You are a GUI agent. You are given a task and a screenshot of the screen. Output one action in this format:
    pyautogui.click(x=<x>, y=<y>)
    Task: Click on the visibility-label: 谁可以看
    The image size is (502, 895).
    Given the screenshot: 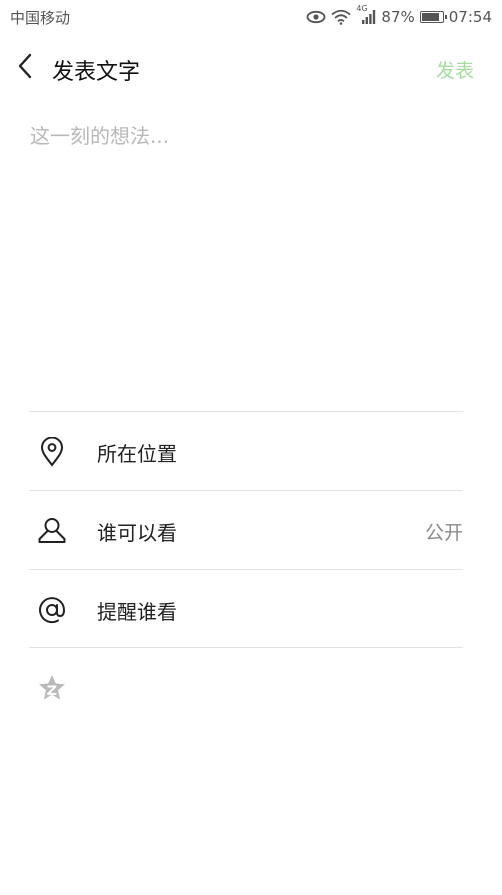 What is the action you would take?
    pyautogui.click(x=137, y=532)
    